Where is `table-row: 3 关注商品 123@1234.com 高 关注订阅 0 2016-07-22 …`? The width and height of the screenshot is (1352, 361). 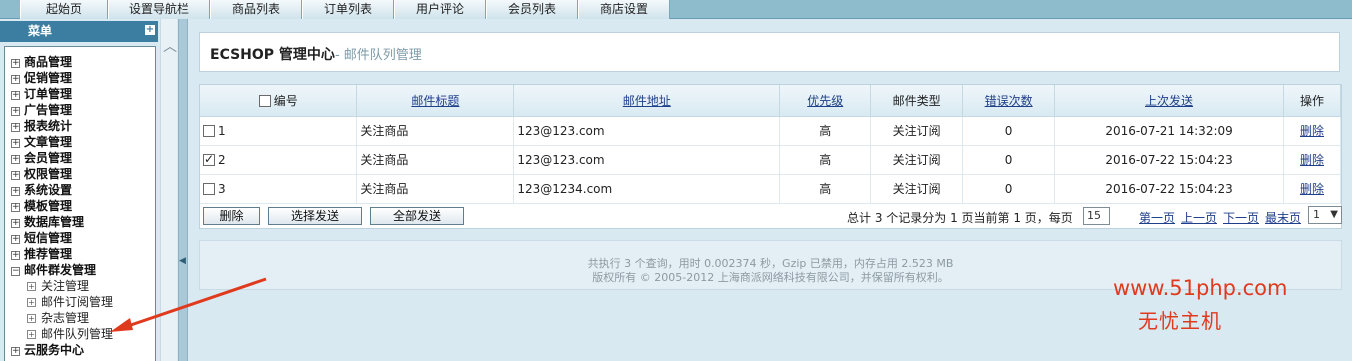 table-row: 3 关注商品 123@1234.com 高 关注订阅 0 2016-07-22 … is located at coordinates (771, 189).